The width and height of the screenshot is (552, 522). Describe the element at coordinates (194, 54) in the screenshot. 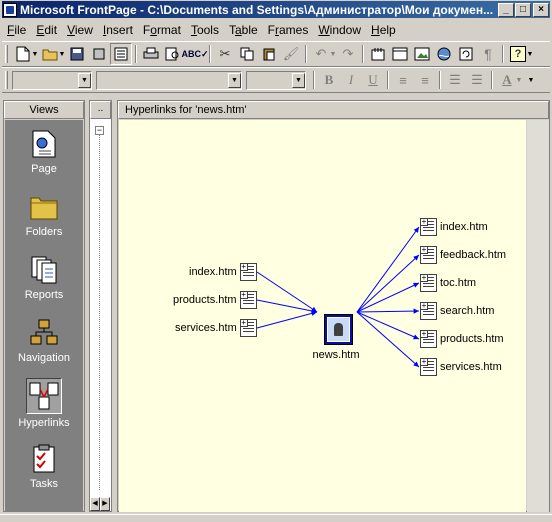

I see `spelling-icon: ABC✓` at that location.